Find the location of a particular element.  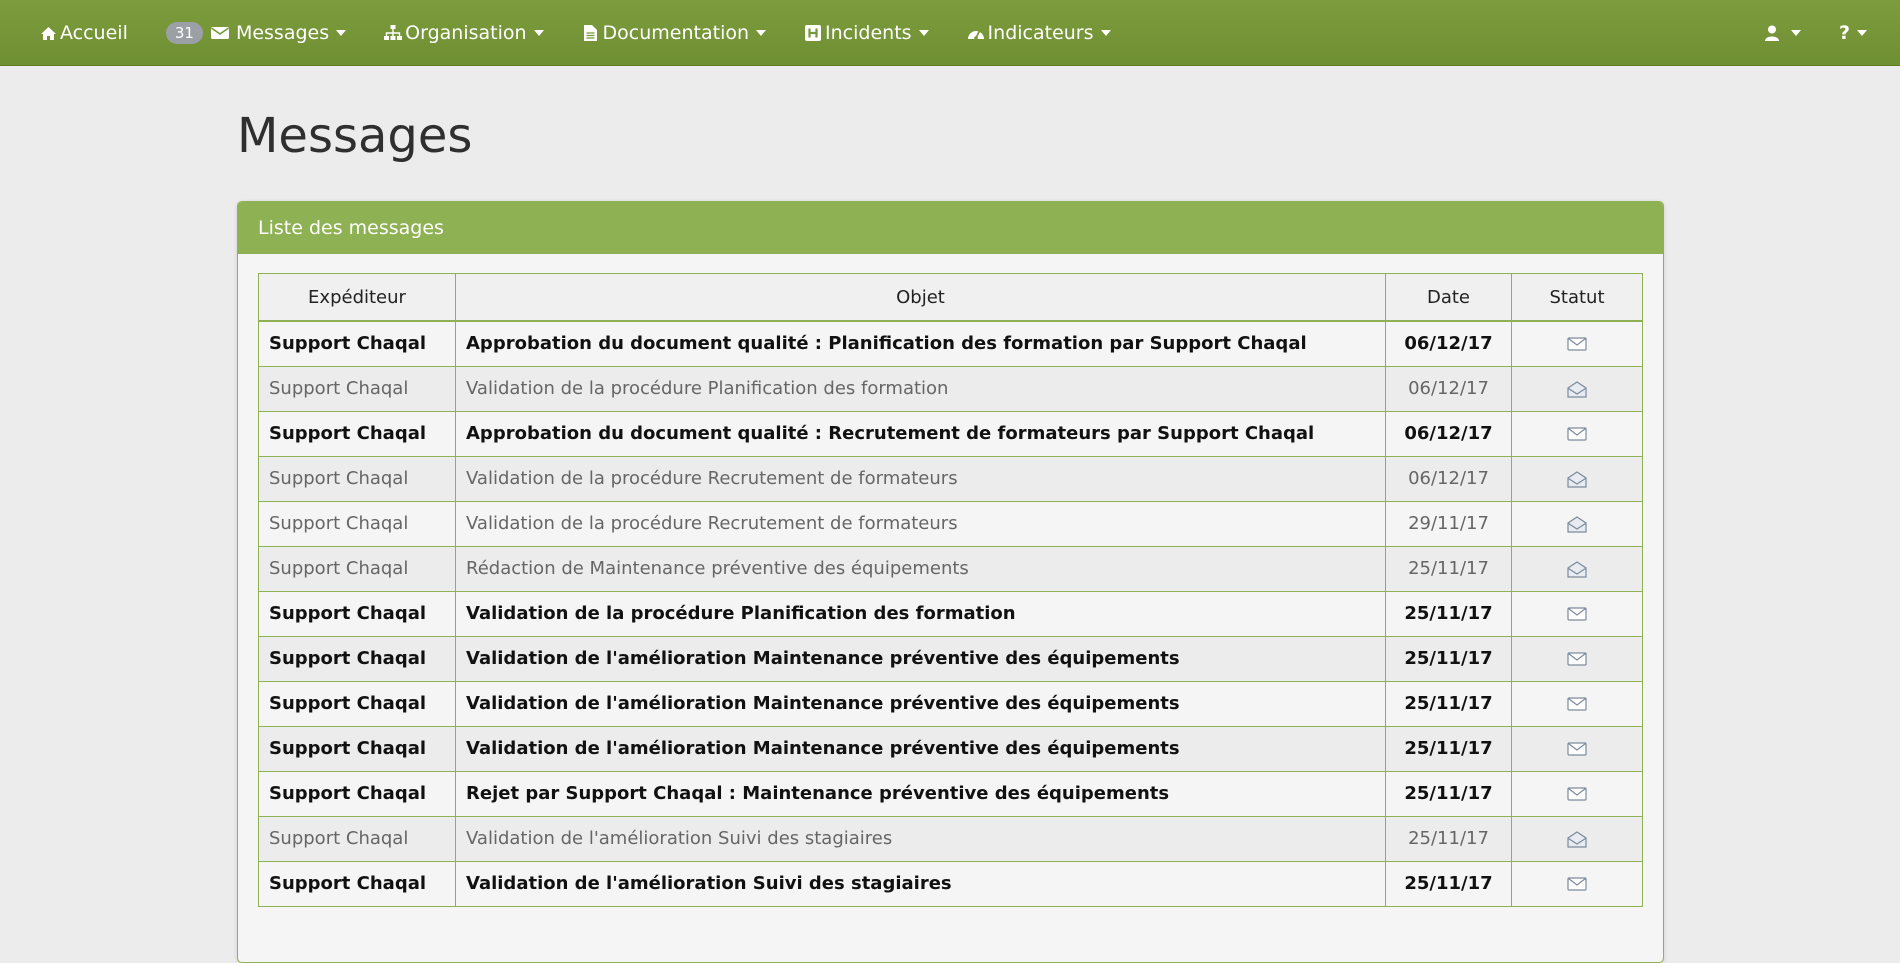

nav-documentation-label: Documentation is located at coordinates (676, 33).